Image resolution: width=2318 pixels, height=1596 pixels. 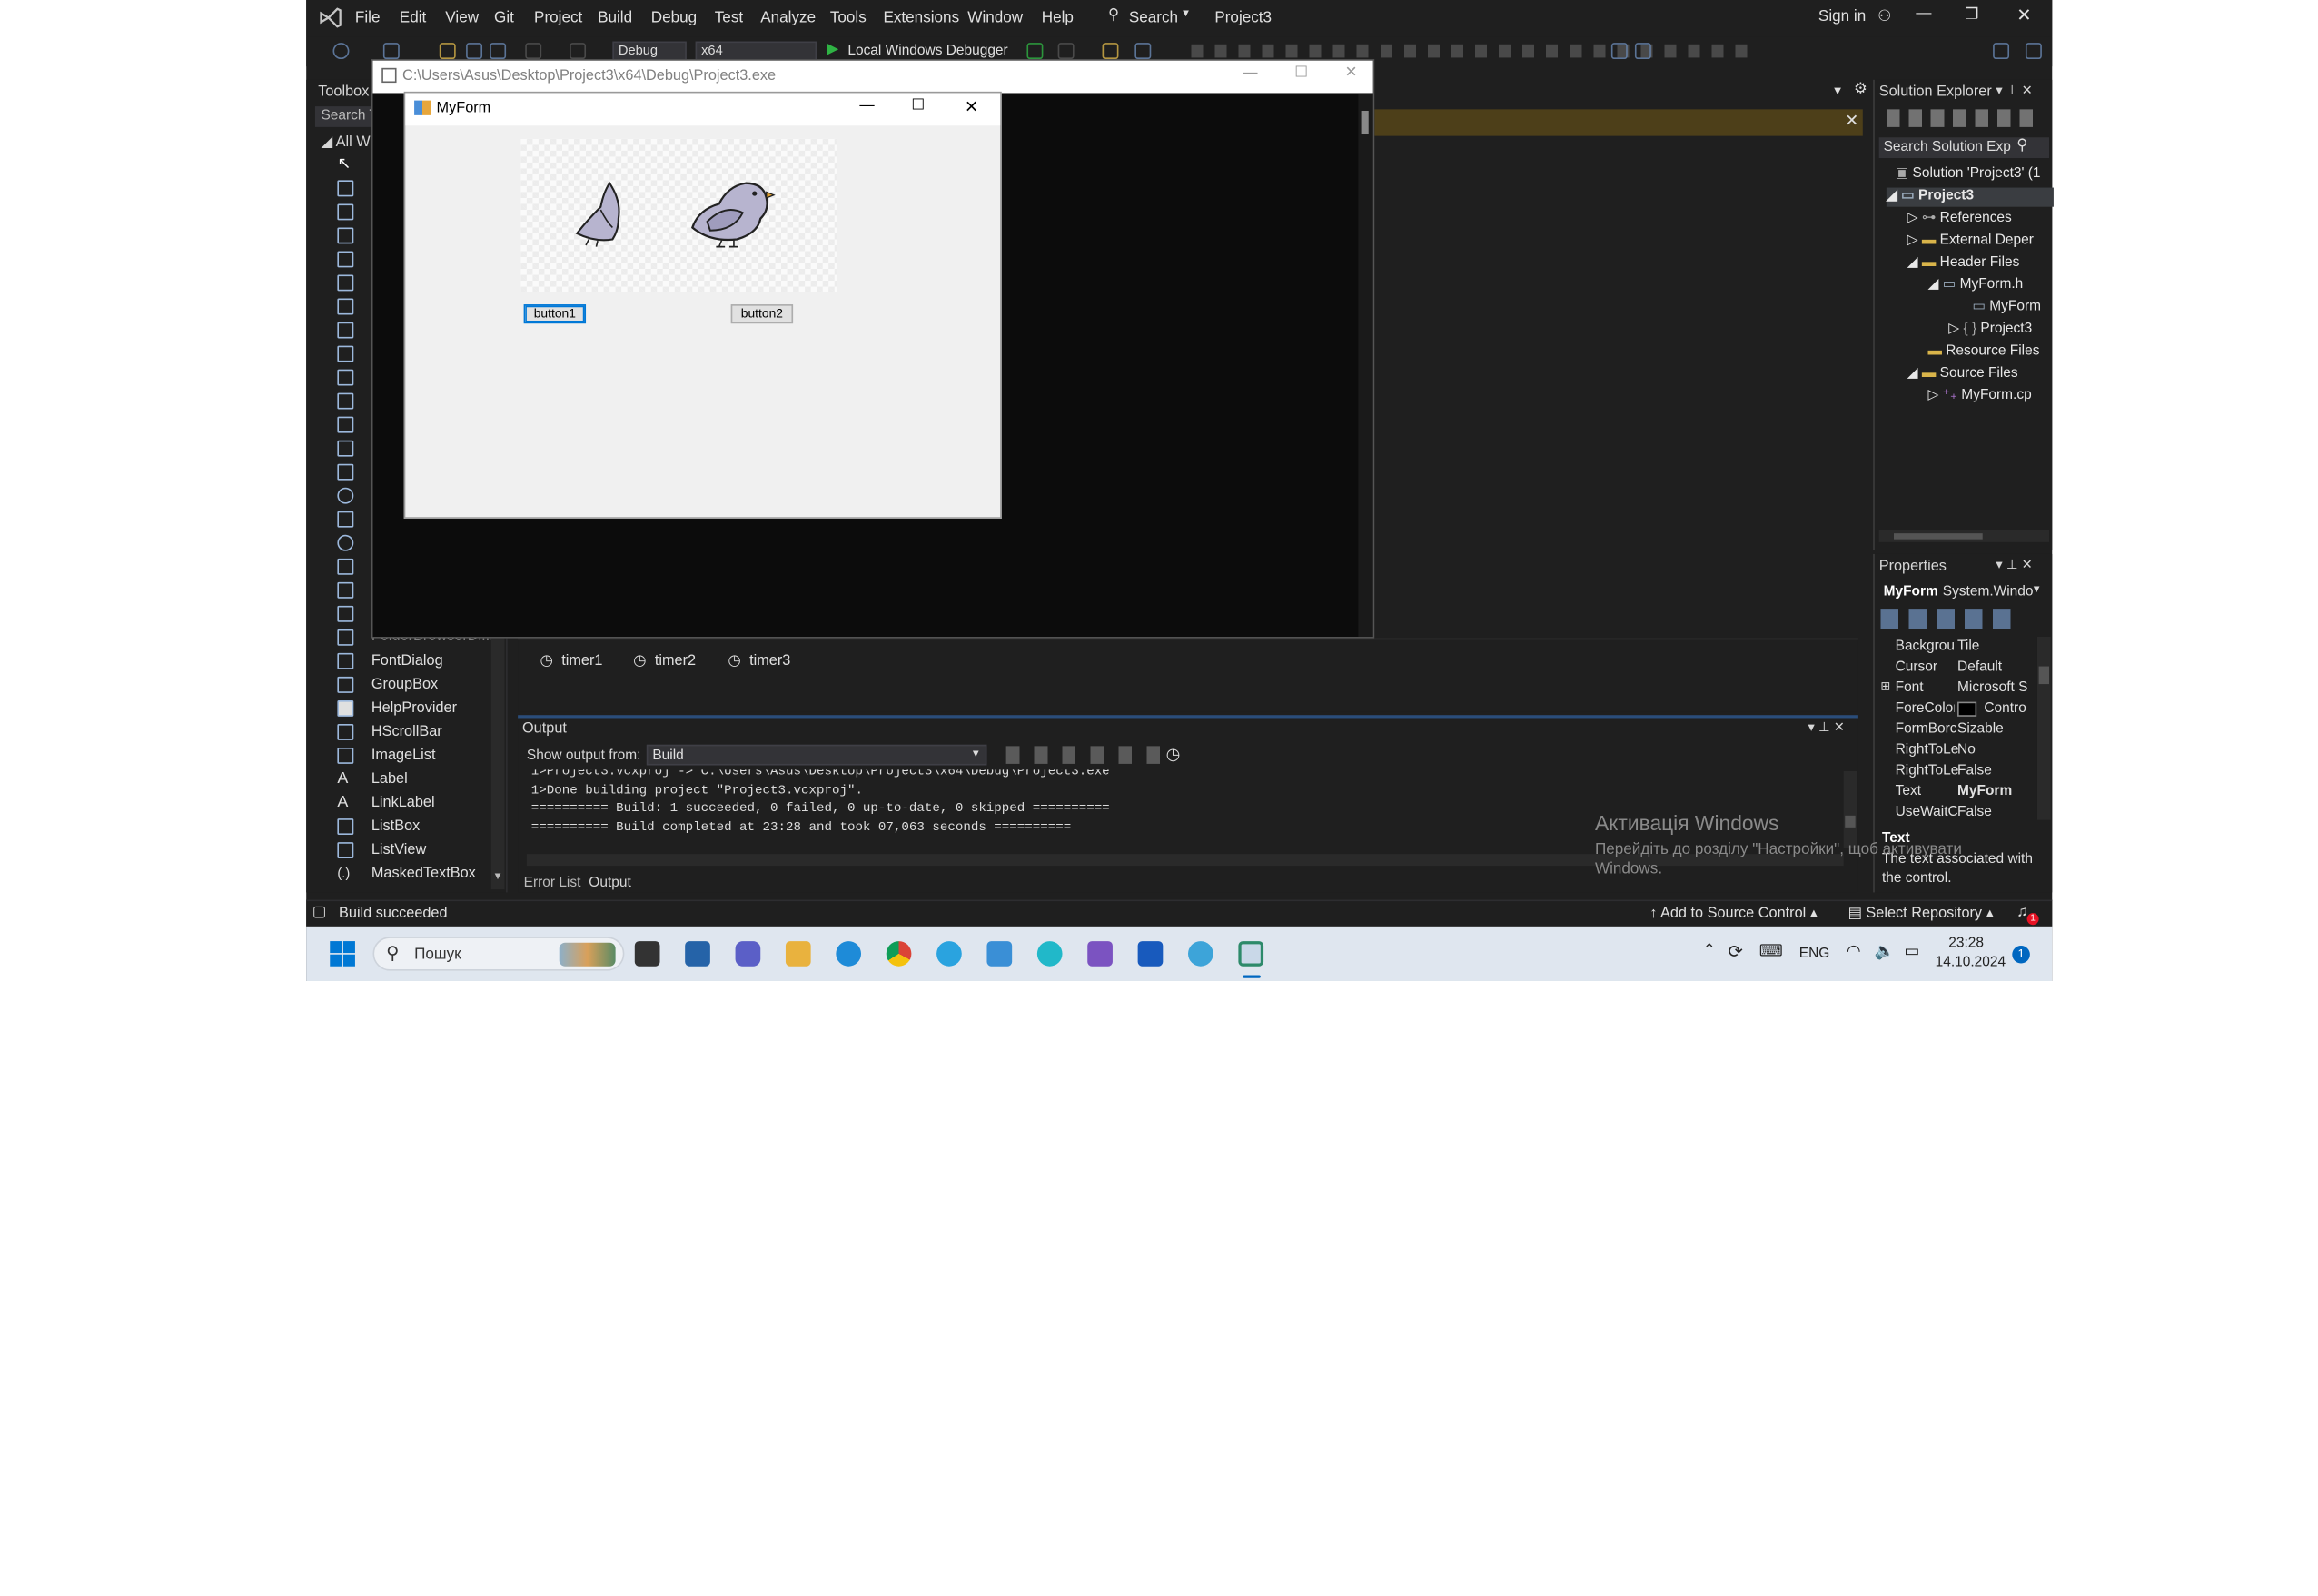 I want to click on property-name: ForeColor, so click(x=1925, y=708).